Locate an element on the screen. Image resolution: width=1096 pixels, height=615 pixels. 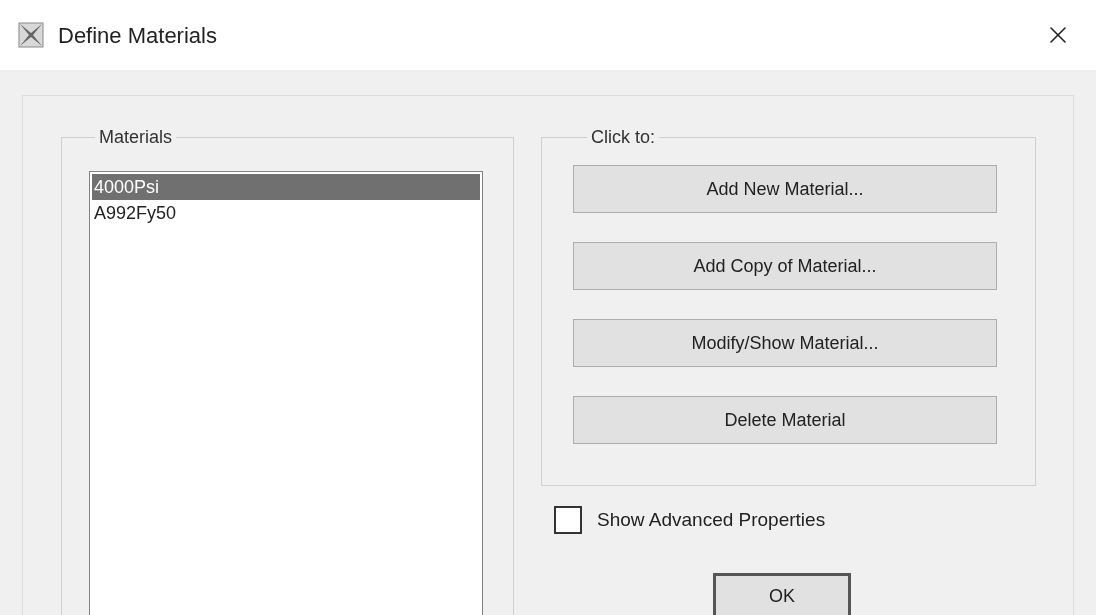
window-title: Define Materials is located at coordinates (137, 35).